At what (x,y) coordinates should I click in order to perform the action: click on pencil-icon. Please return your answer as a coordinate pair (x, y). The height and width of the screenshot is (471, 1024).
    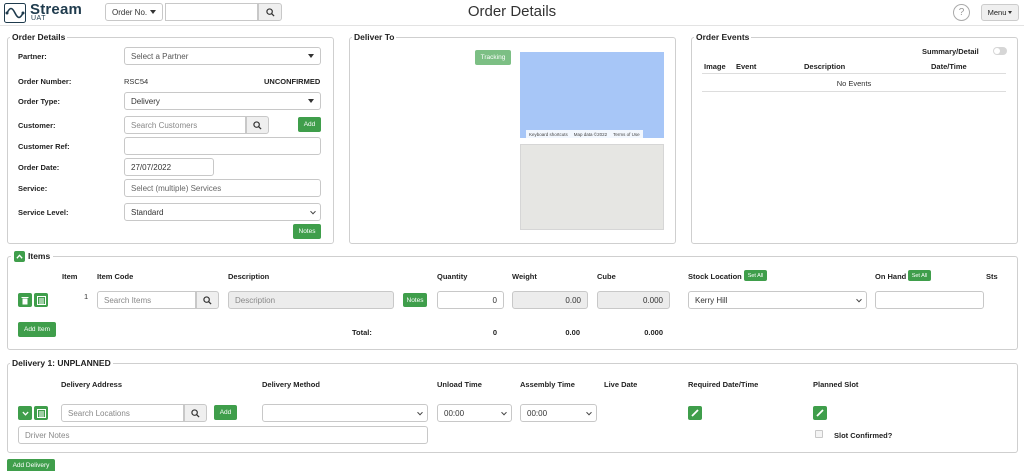
    Looking at the image, I should click on (820, 413).